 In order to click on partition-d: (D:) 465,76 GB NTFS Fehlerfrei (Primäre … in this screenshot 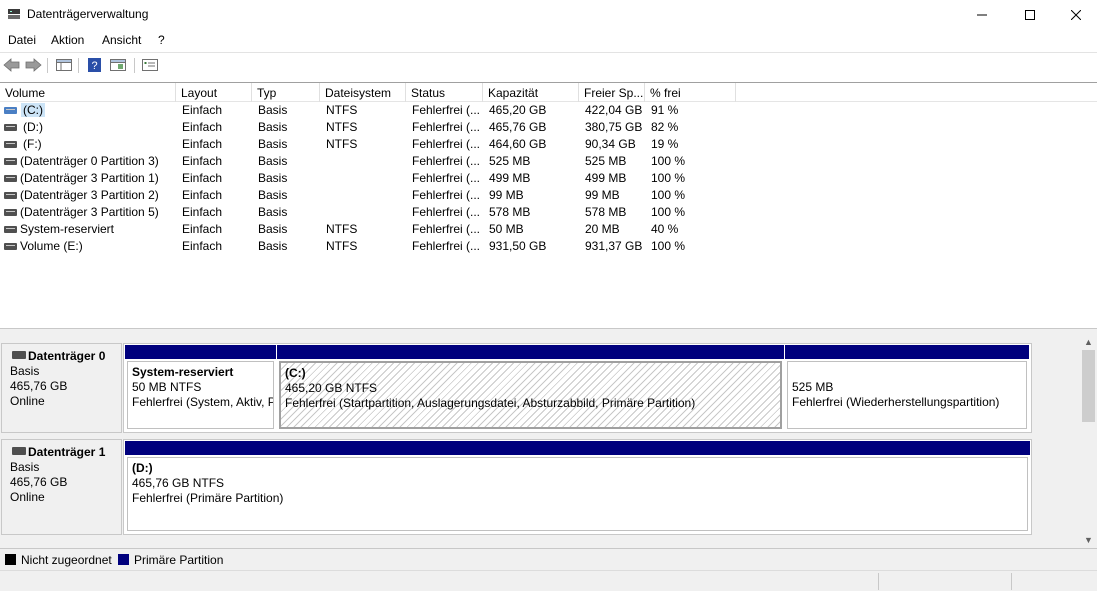, I will do `click(577, 487)`.